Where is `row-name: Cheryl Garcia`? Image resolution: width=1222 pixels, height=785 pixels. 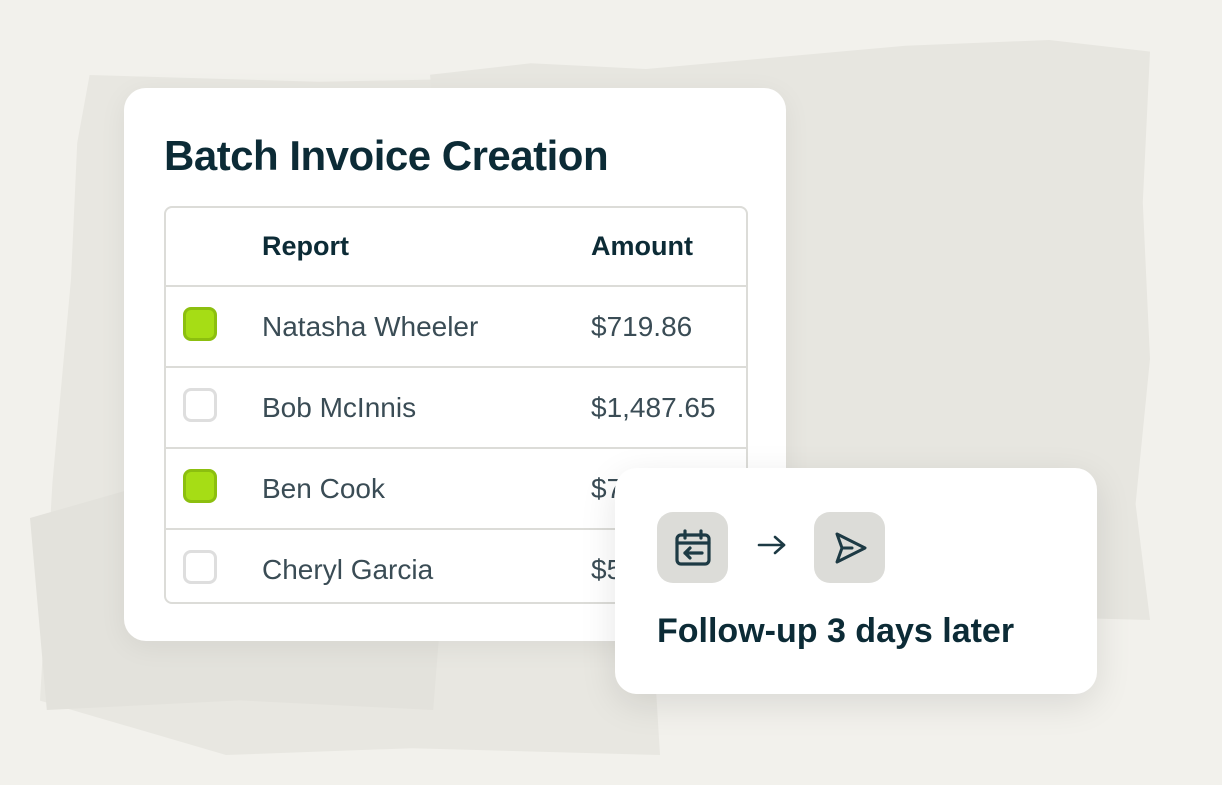
row-name: Cheryl Garcia is located at coordinates (348, 569).